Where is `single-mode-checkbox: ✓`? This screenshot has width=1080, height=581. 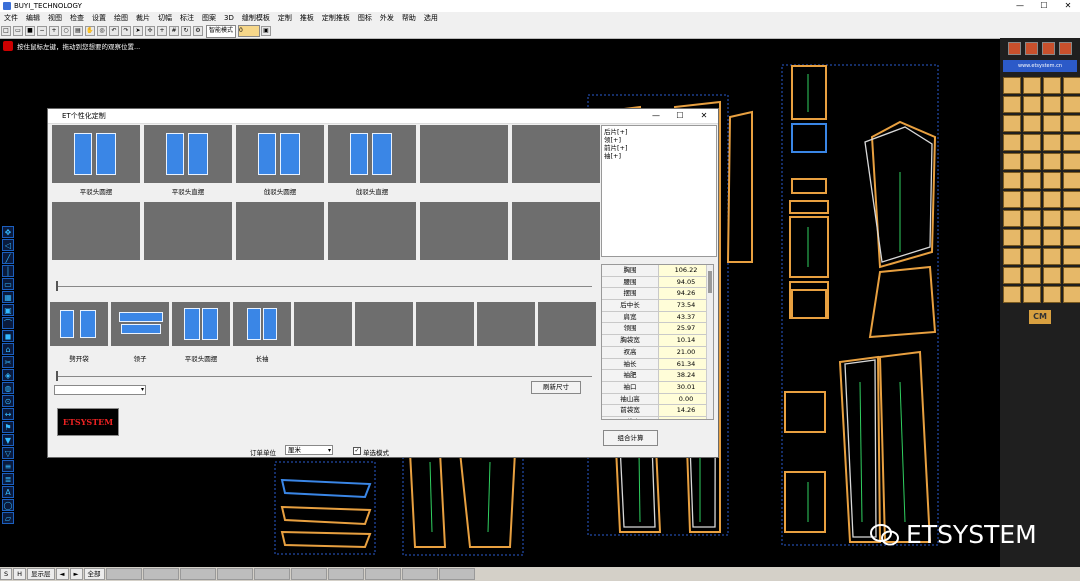 single-mode-checkbox: ✓ is located at coordinates (357, 451).